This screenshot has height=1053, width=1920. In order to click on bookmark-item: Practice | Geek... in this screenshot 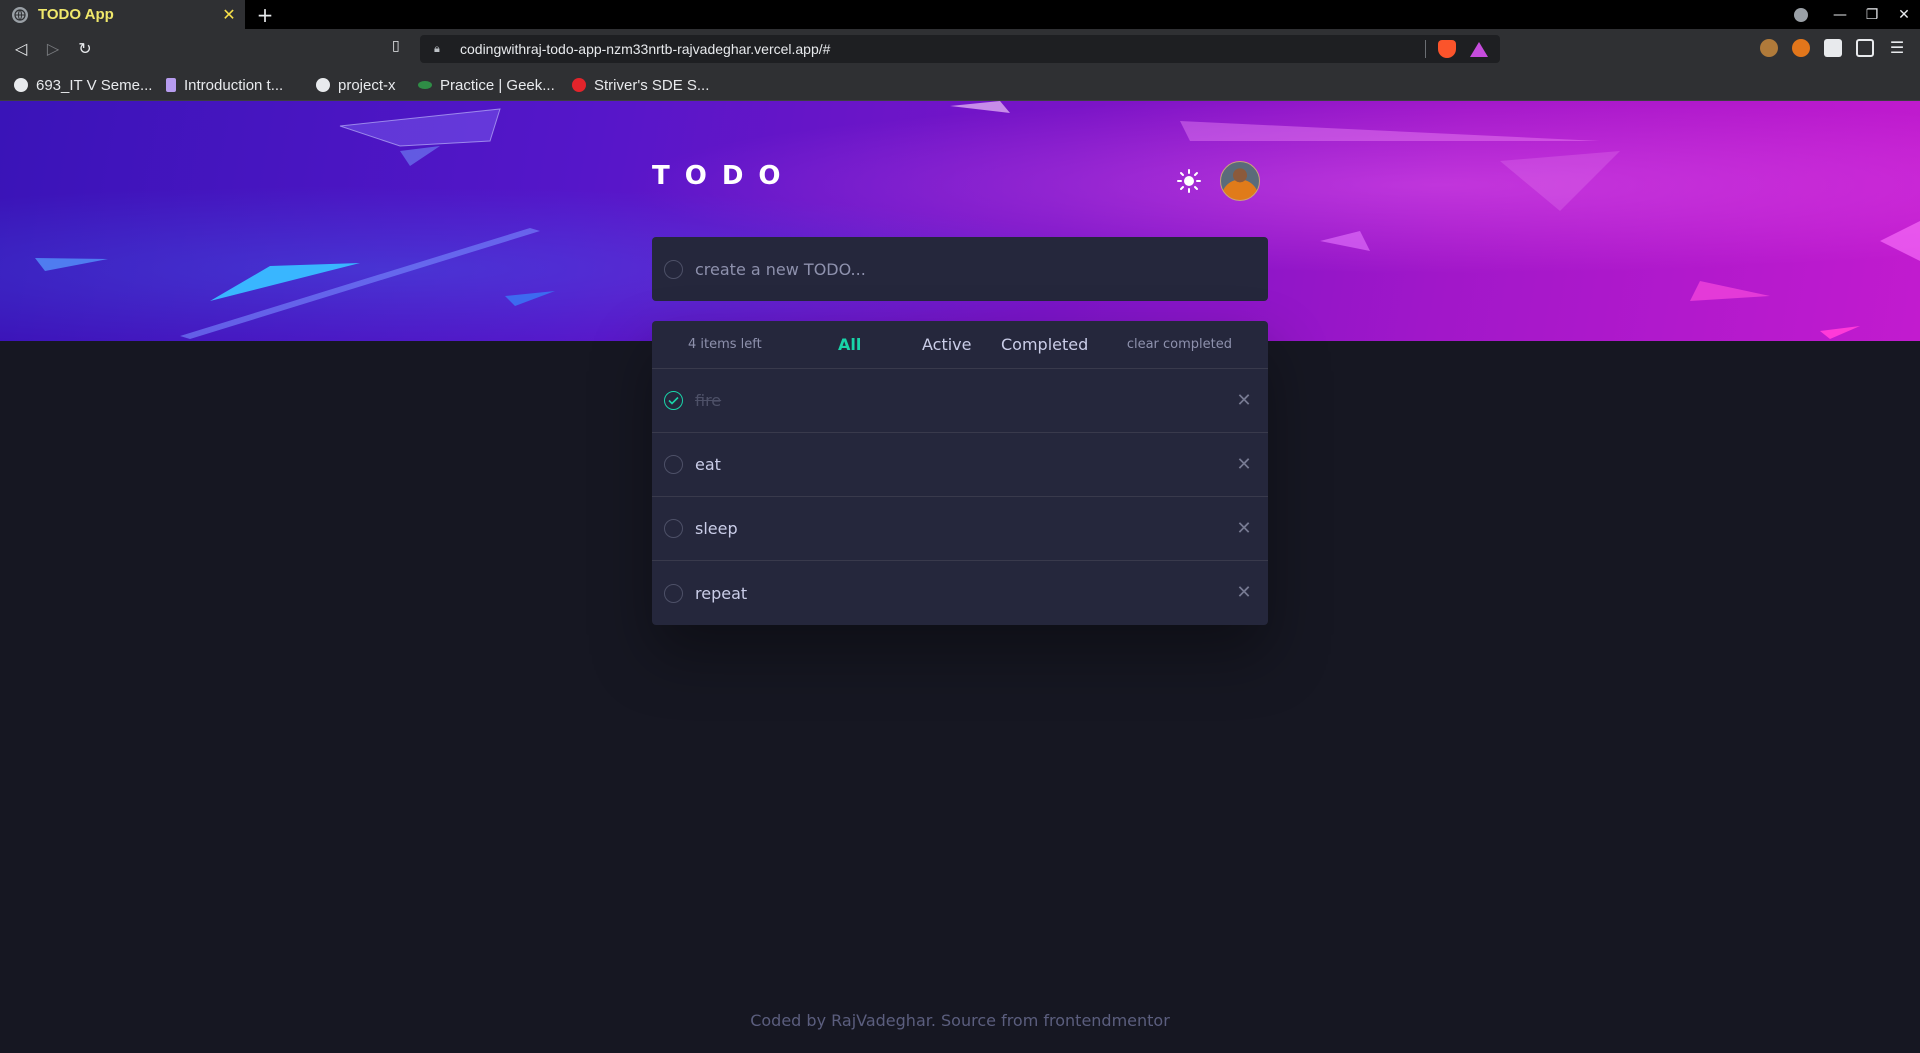, I will do `click(486, 85)`.